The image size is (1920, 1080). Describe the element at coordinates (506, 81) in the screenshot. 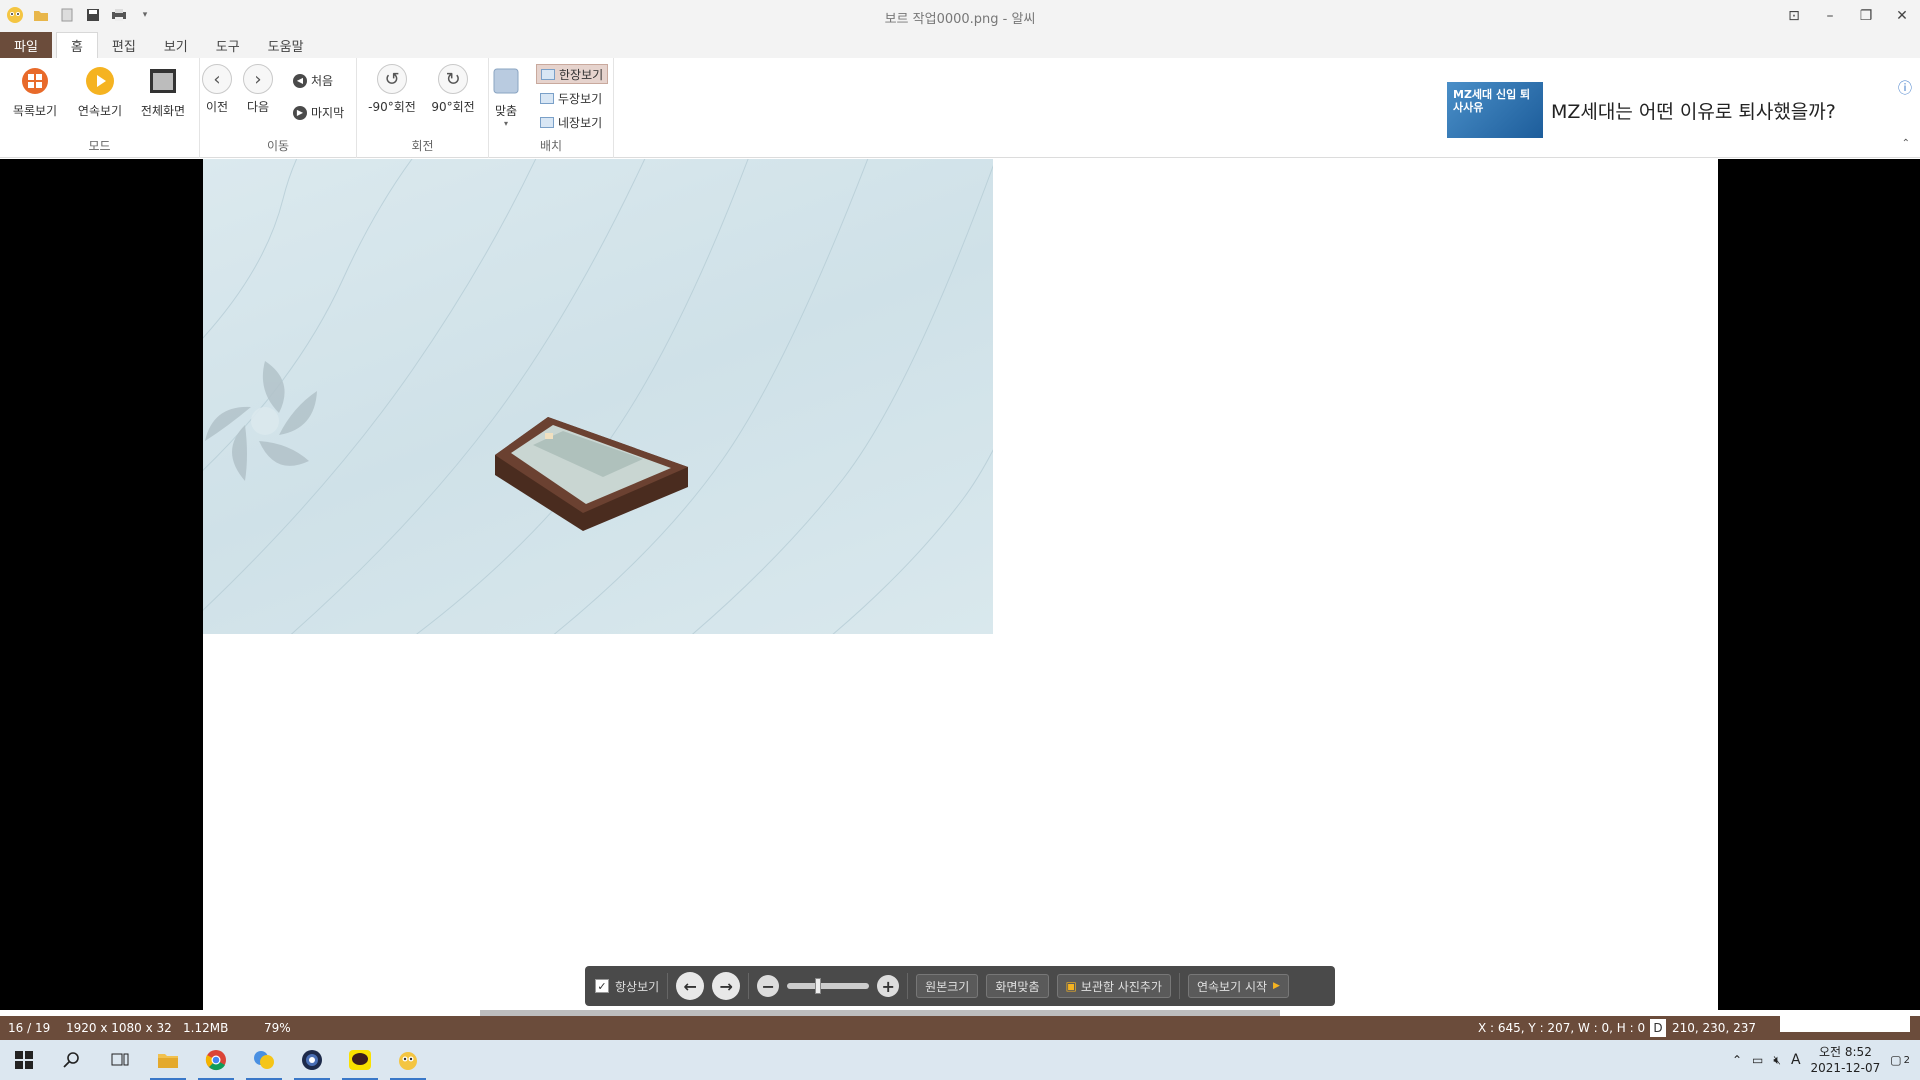

I see `fit-icon` at that location.